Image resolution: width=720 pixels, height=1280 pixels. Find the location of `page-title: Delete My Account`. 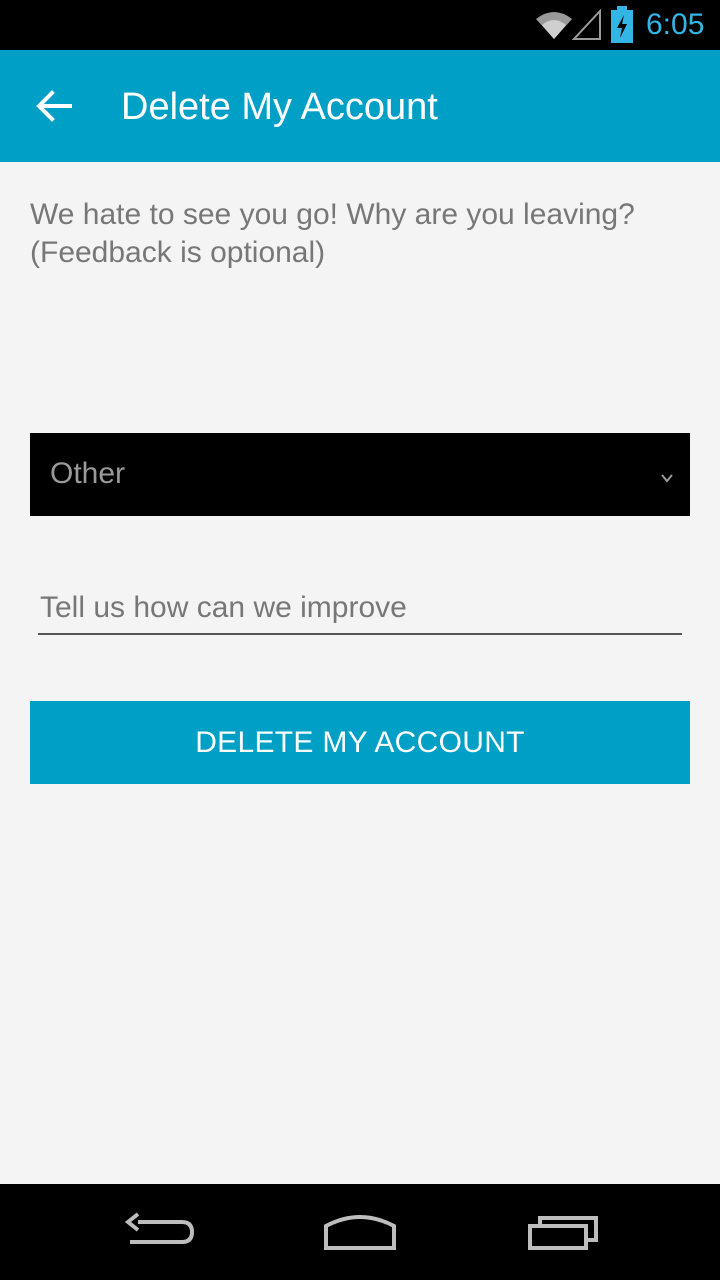

page-title: Delete My Account is located at coordinates (279, 107).